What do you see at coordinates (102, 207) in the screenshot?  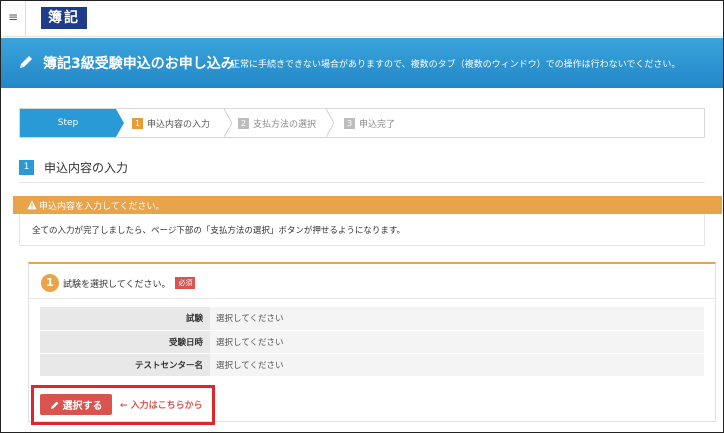 I see `warning-text: 申込内容を入力してください。` at bounding box center [102, 207].